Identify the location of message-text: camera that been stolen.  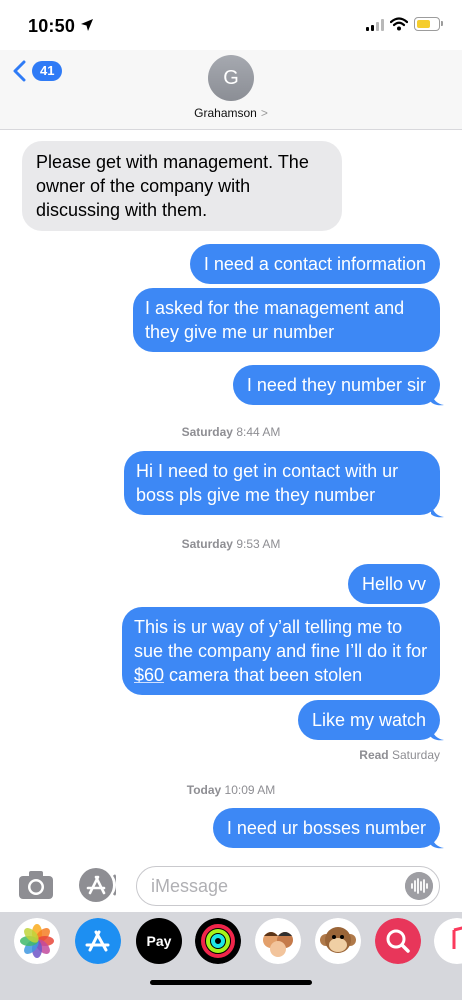
(263, 675).